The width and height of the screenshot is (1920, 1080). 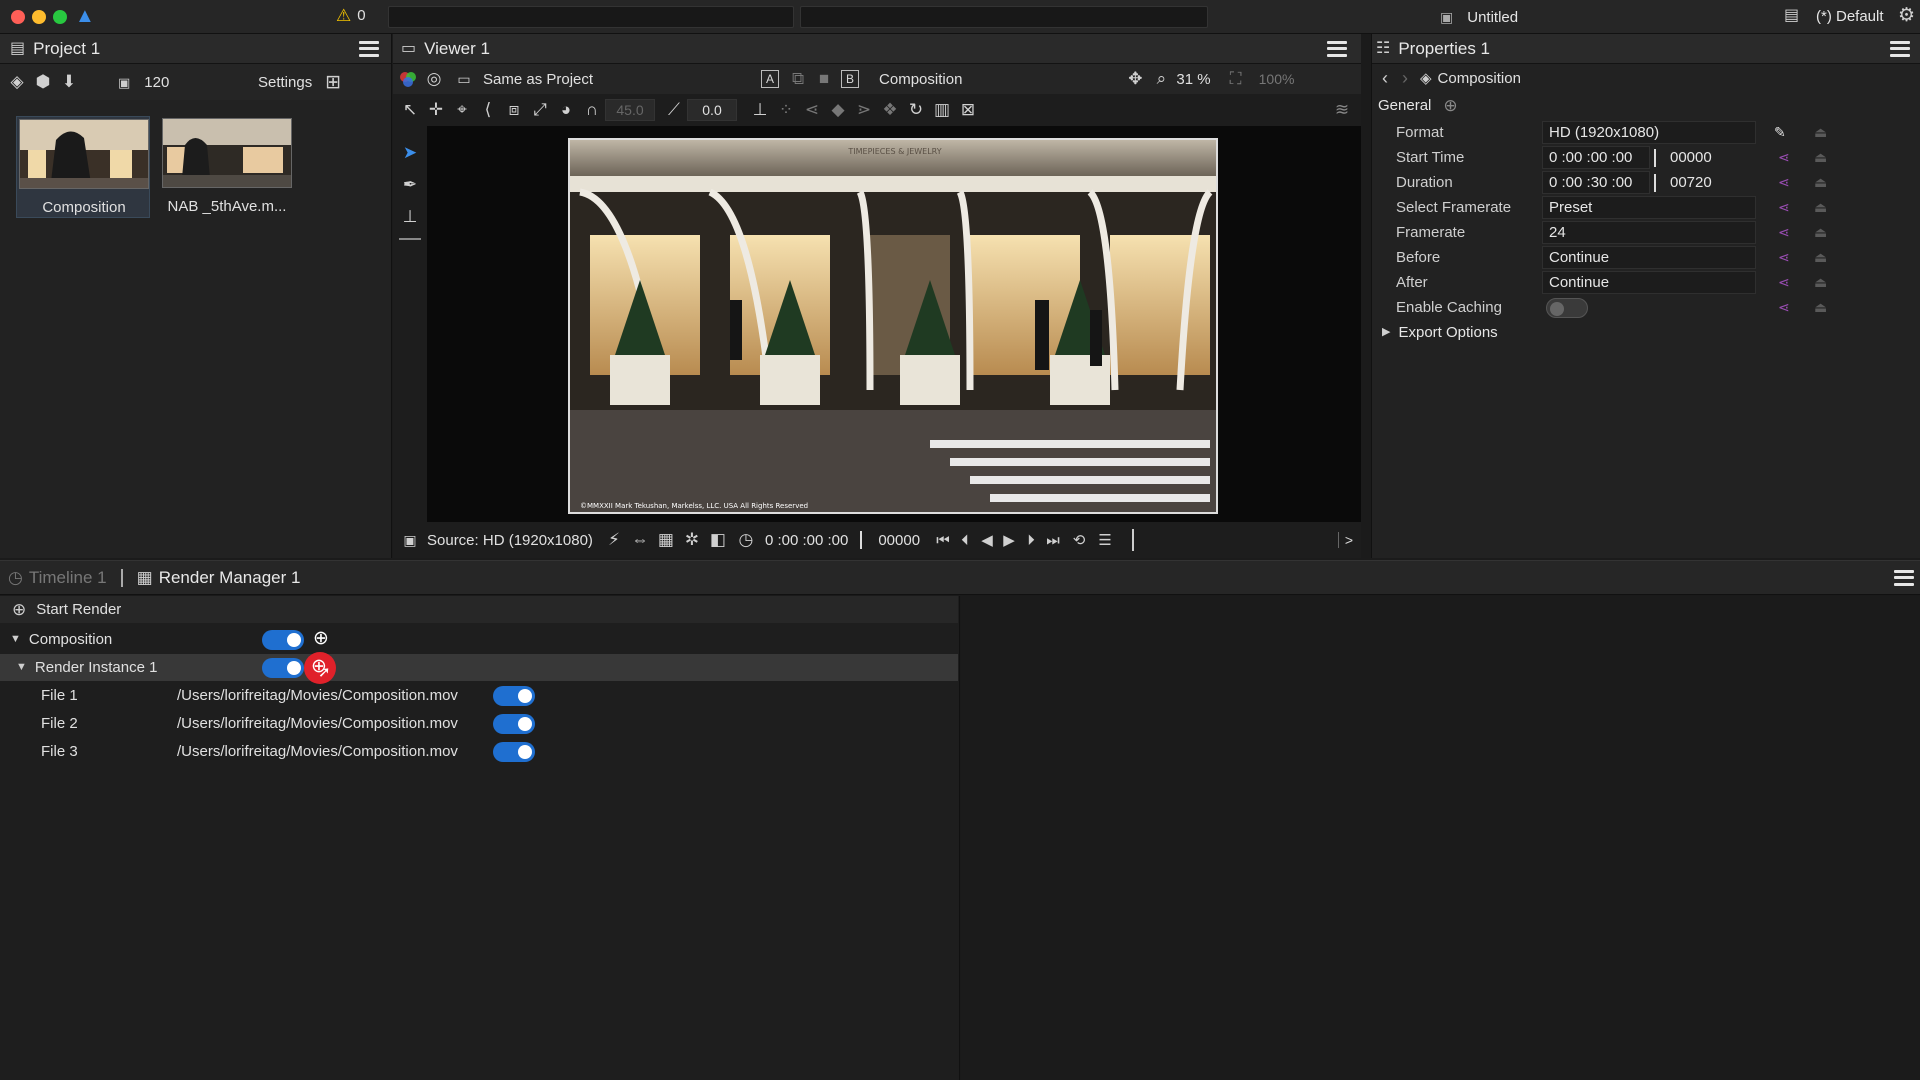 What do you see at coordinates (920, 79) in the screenshot?
I see `viewer-b-source: Composition` at bounding box center [920, 79].